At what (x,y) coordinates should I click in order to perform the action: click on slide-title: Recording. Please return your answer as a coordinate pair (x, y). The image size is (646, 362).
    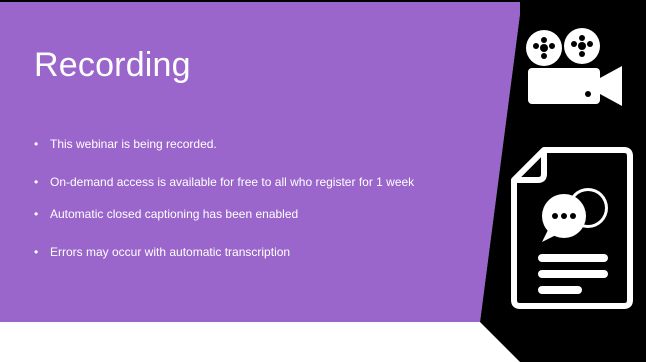
    Looking at the image, I should click on (112, 65).